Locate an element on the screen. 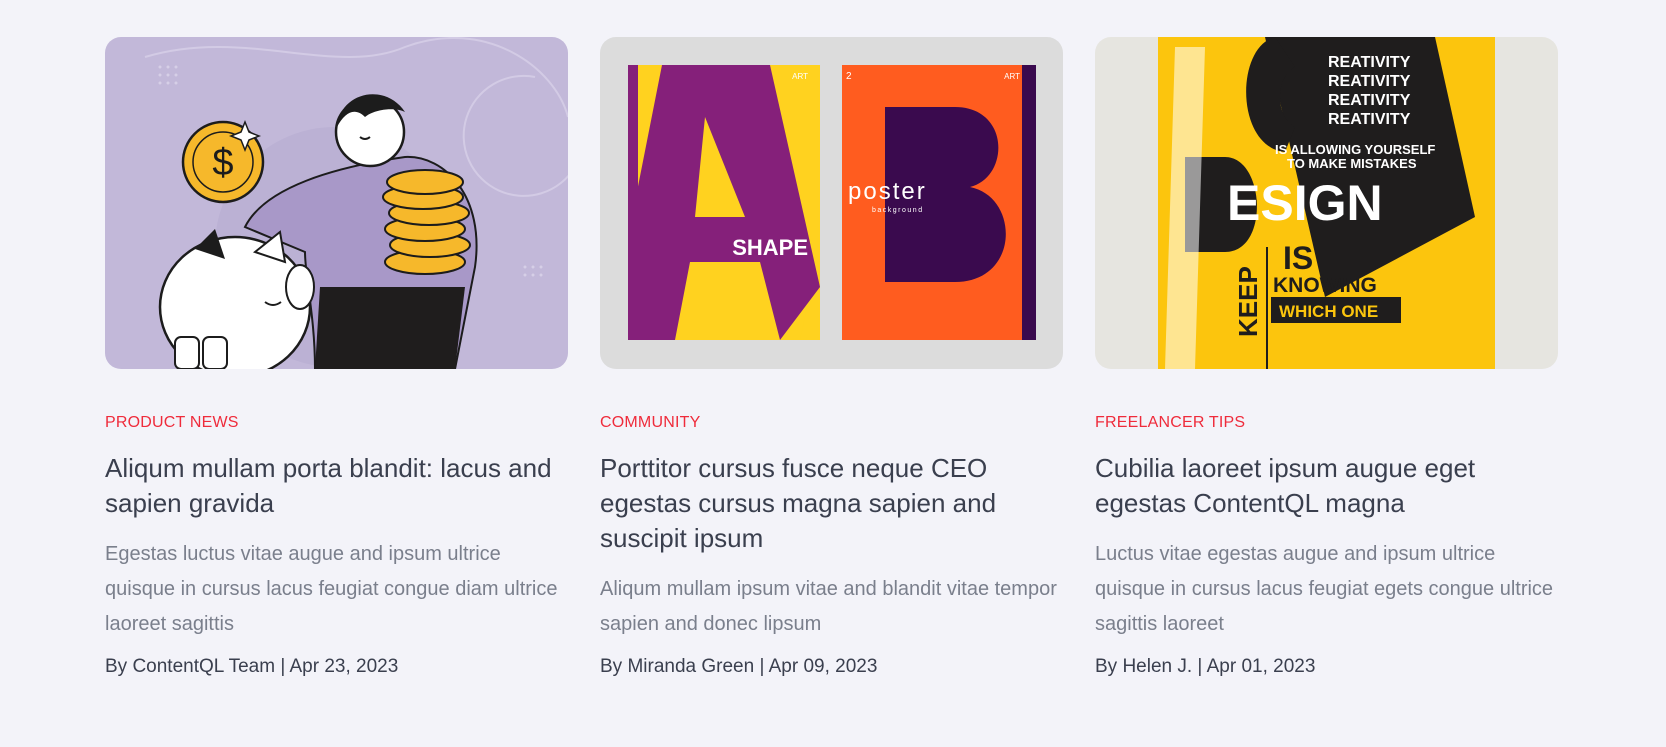 This screenshot has width=1666, height=747. poster-keep: KEEP is located at coordinates (1248, 301).